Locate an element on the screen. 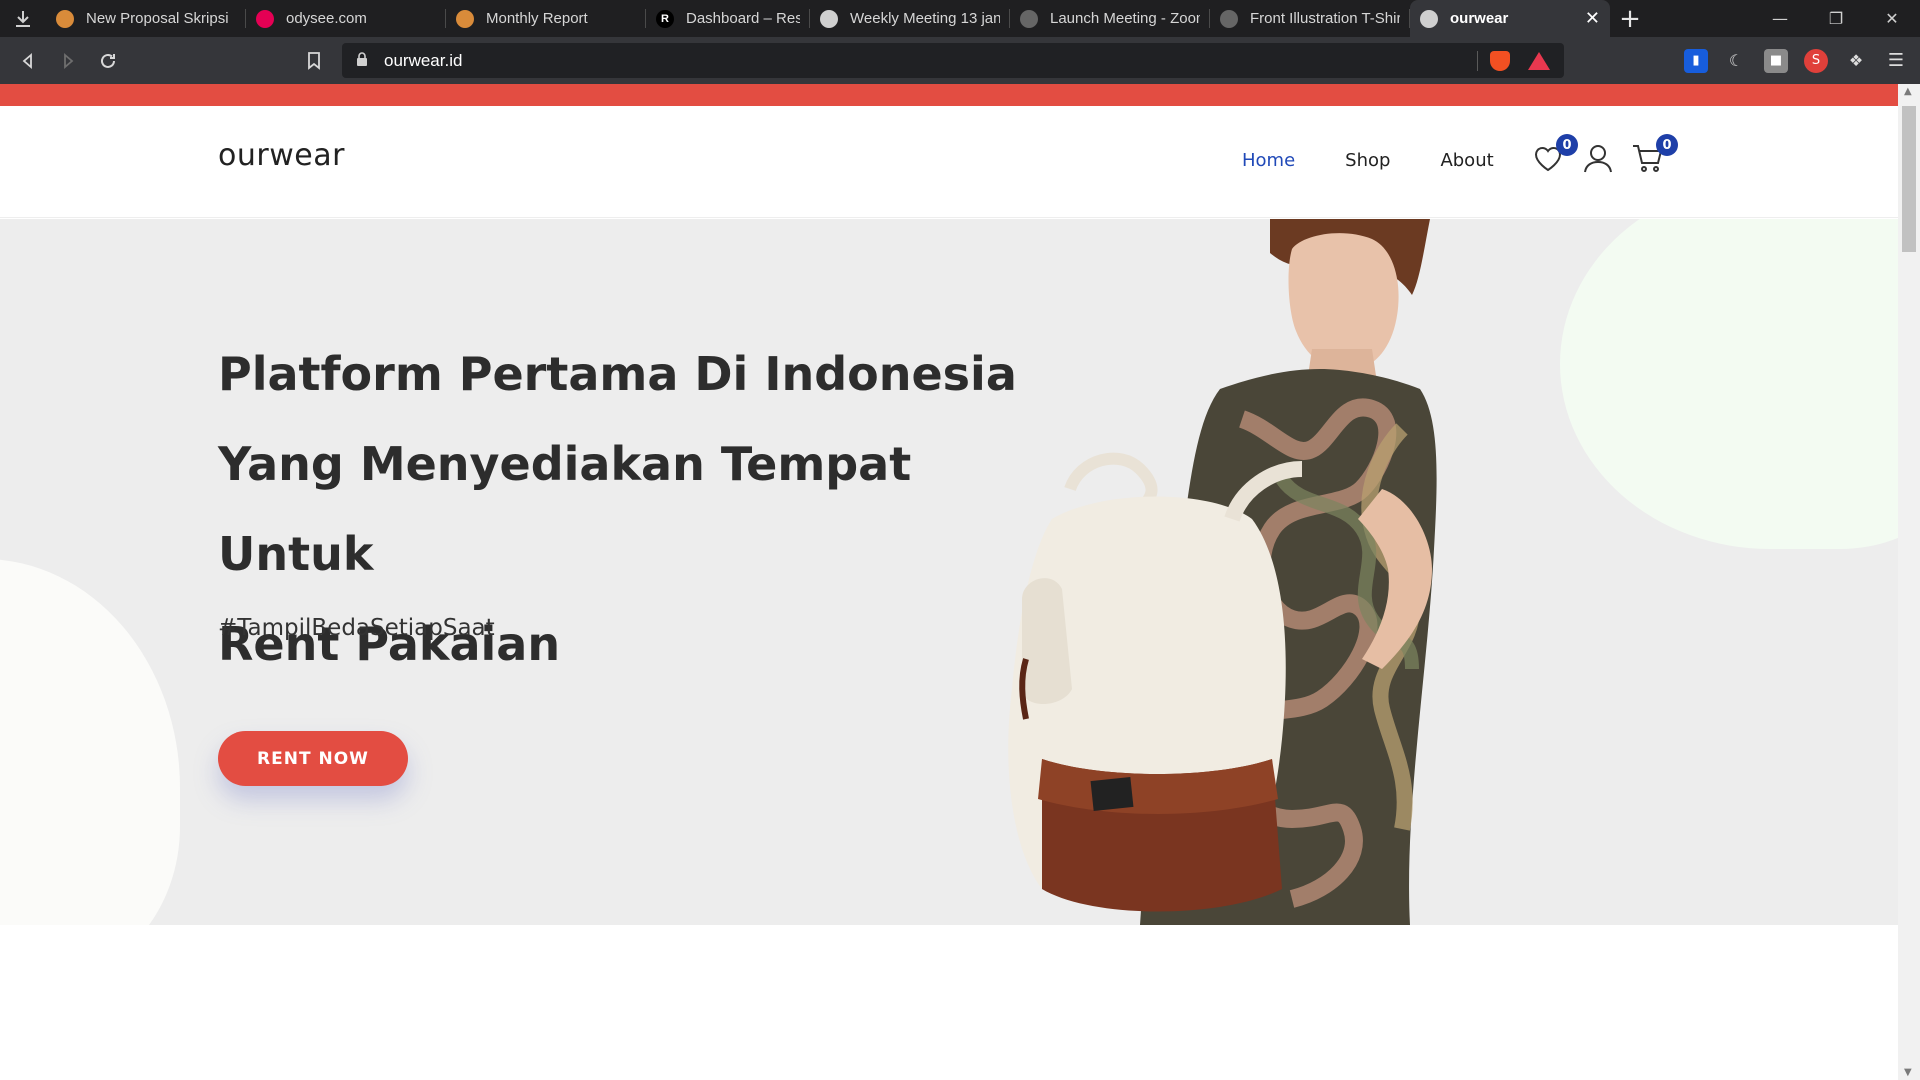 Image resolution: width=1920 pixels, height=1080 pixels. brave-rewards-icon is located at coordinates (1539, 61).